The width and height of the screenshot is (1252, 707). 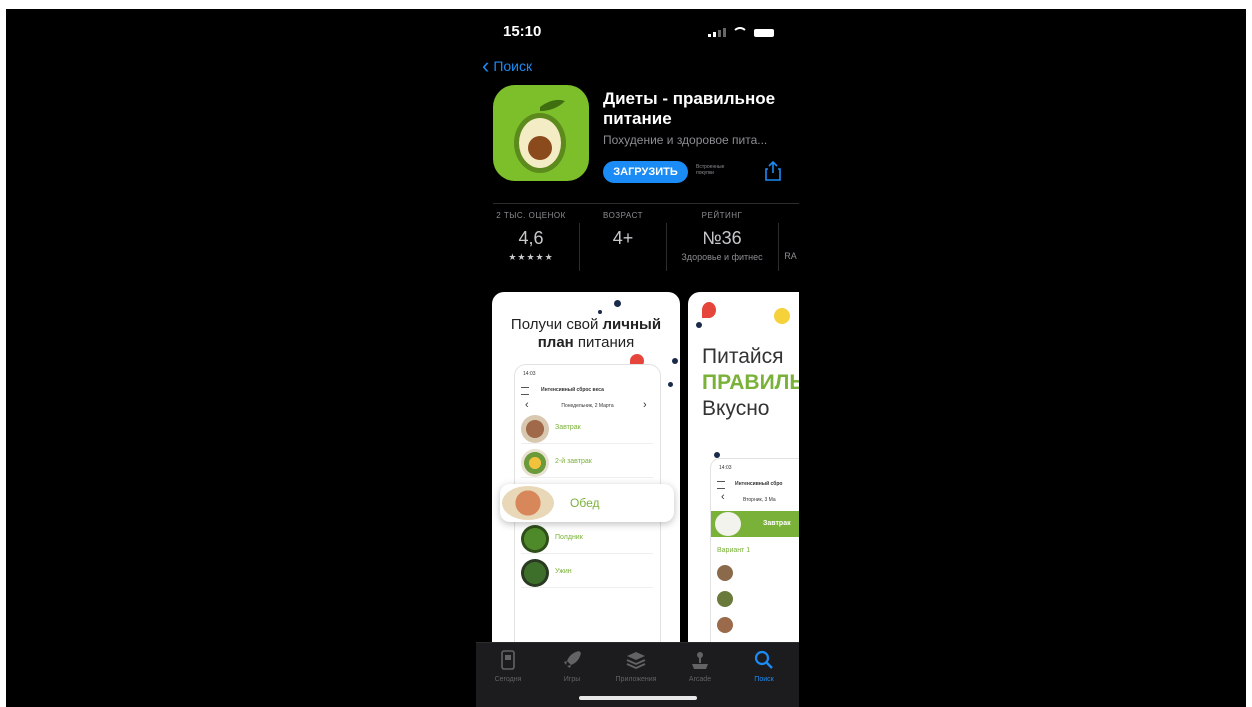 I want to click on strawberry-decor, so click(x=709, y=310).